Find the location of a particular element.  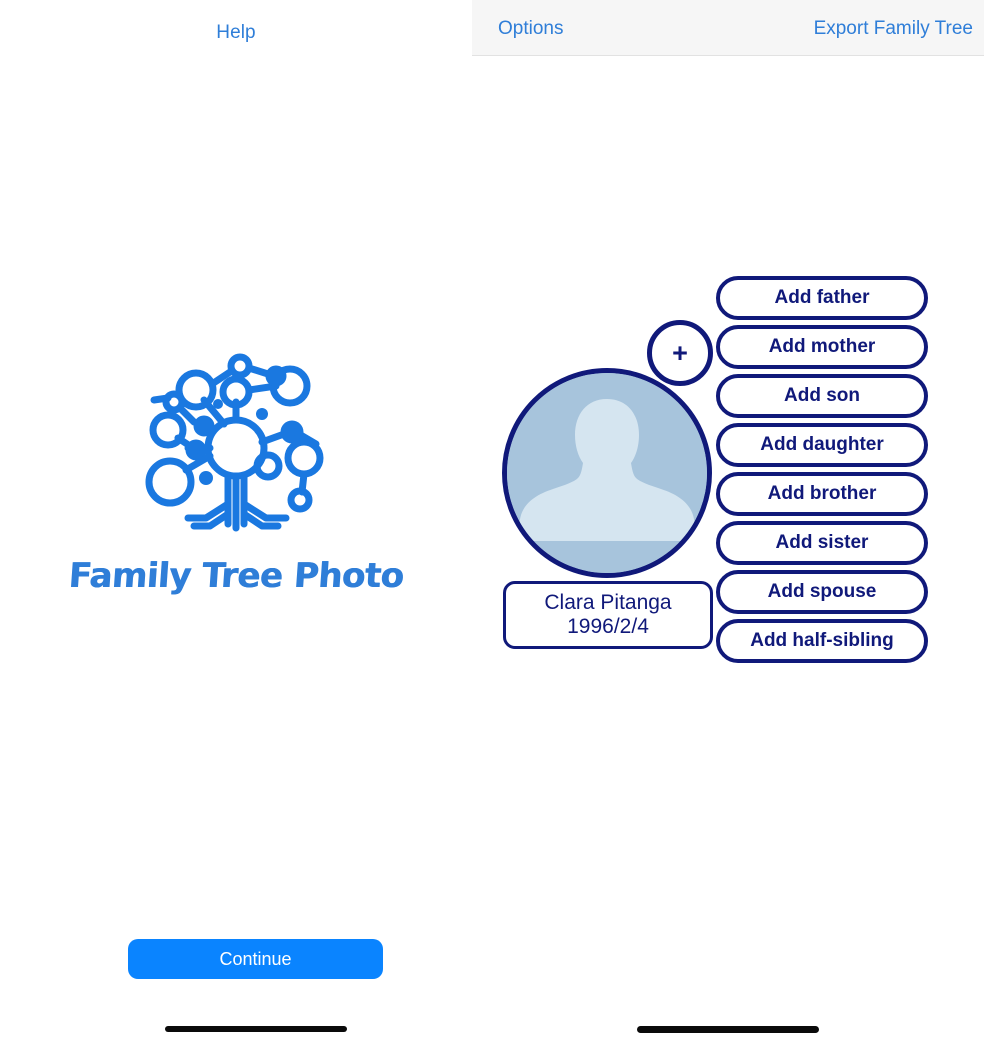

page-title: Family Tree Photo is located at coordinates (236, 576).